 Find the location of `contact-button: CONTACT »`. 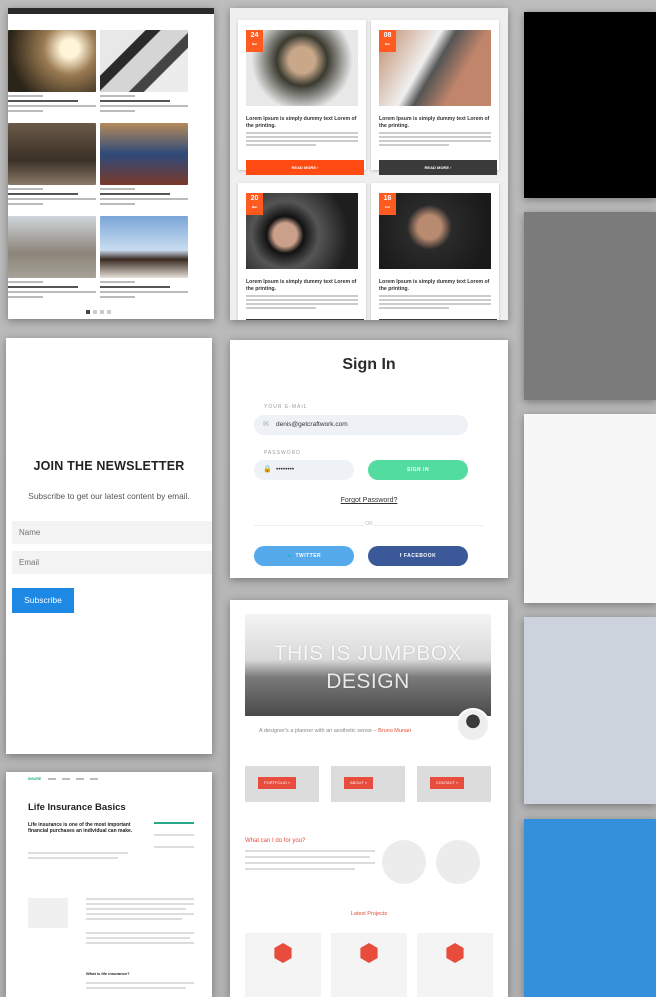

contact-button: CONTACT » is located at coordinates (447, 783).